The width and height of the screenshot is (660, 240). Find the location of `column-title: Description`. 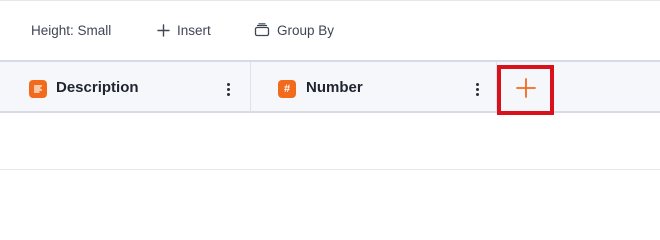

column-title: Description is located at coordinates (97, 87).